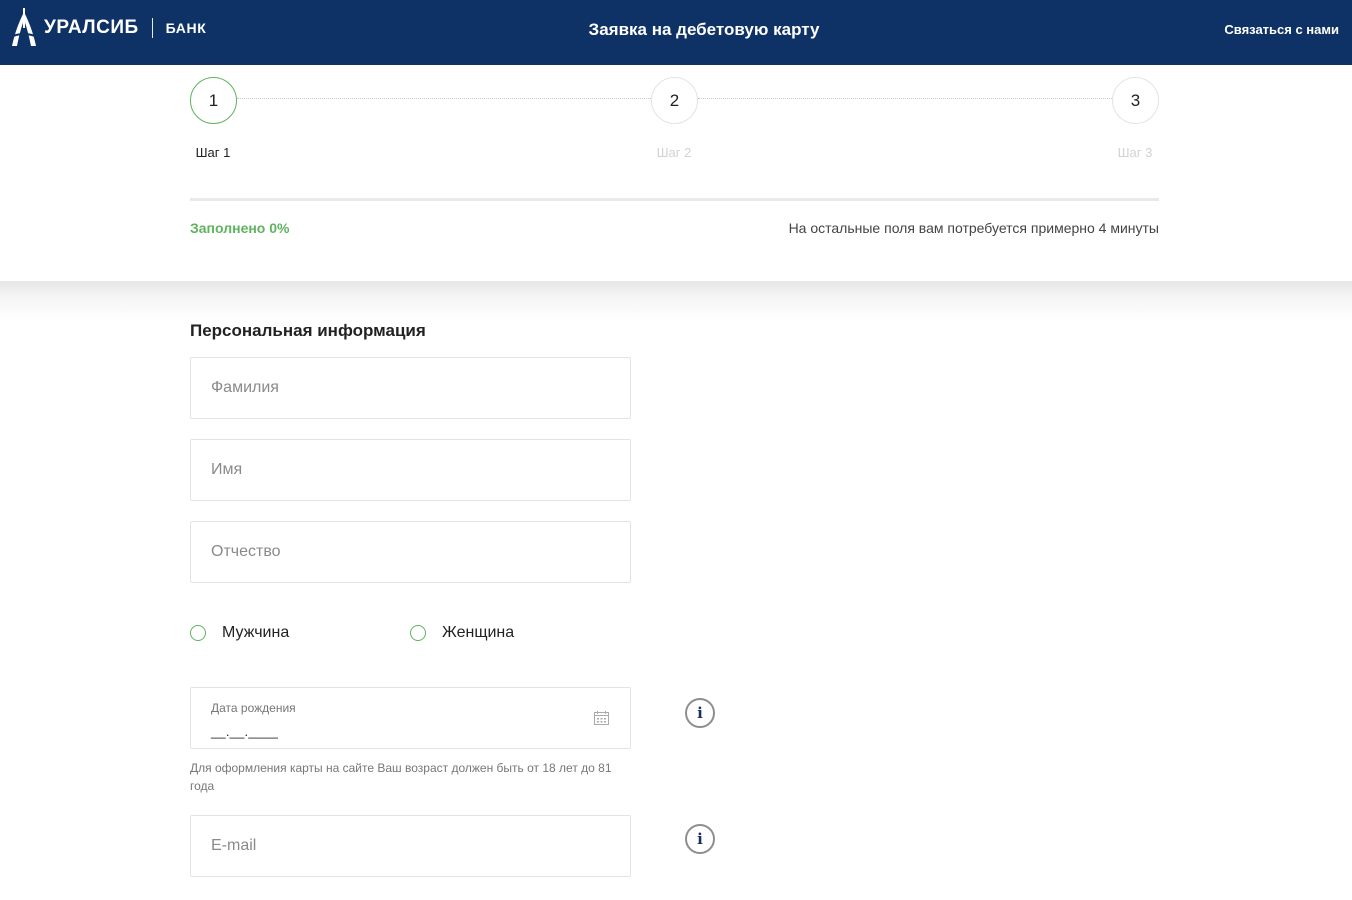 The height and width of the screenshot is (900, 1352). I want to click on progress-bar, so click(674, 199).